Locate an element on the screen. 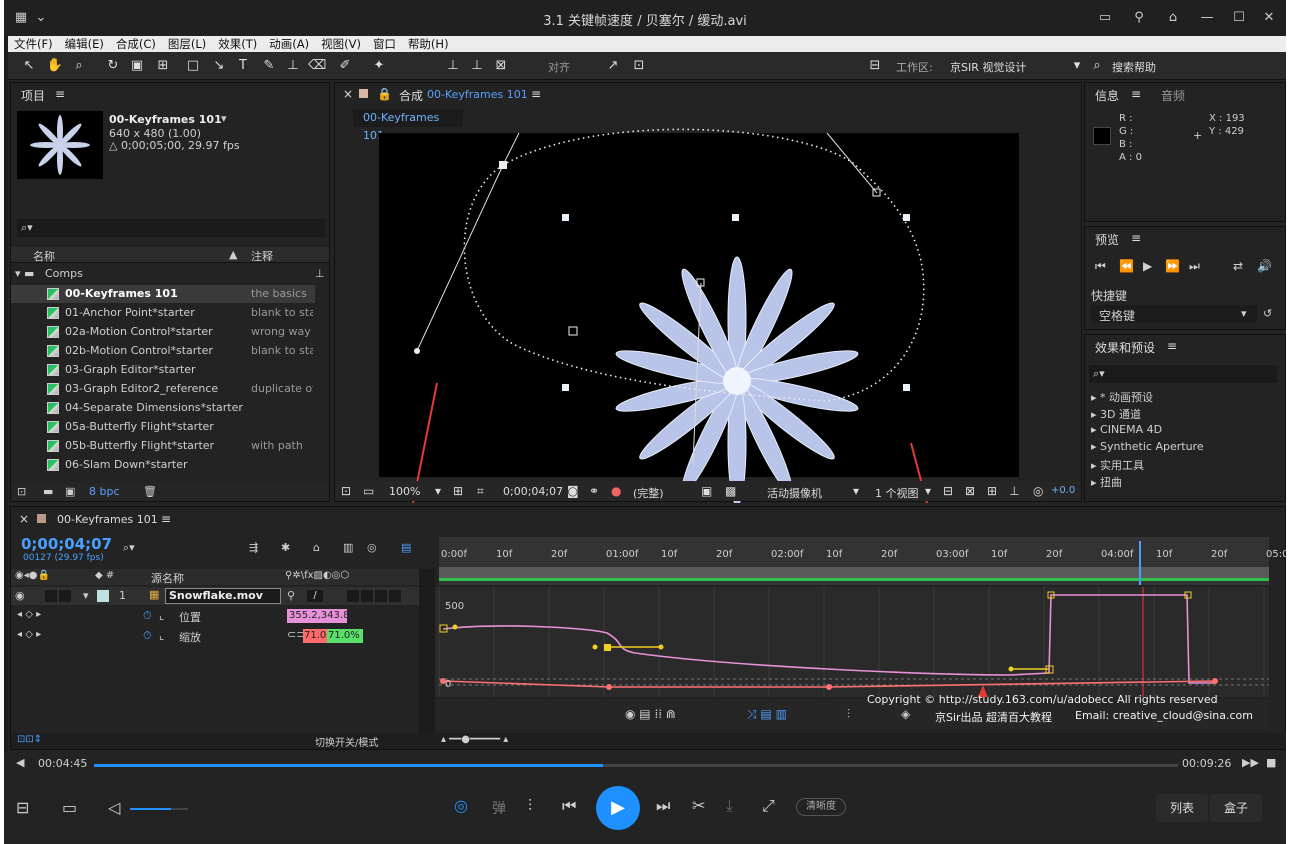 The image size is (1290, 844). keyframe-type-icon: ◈ is located at coordinates (905, 714).